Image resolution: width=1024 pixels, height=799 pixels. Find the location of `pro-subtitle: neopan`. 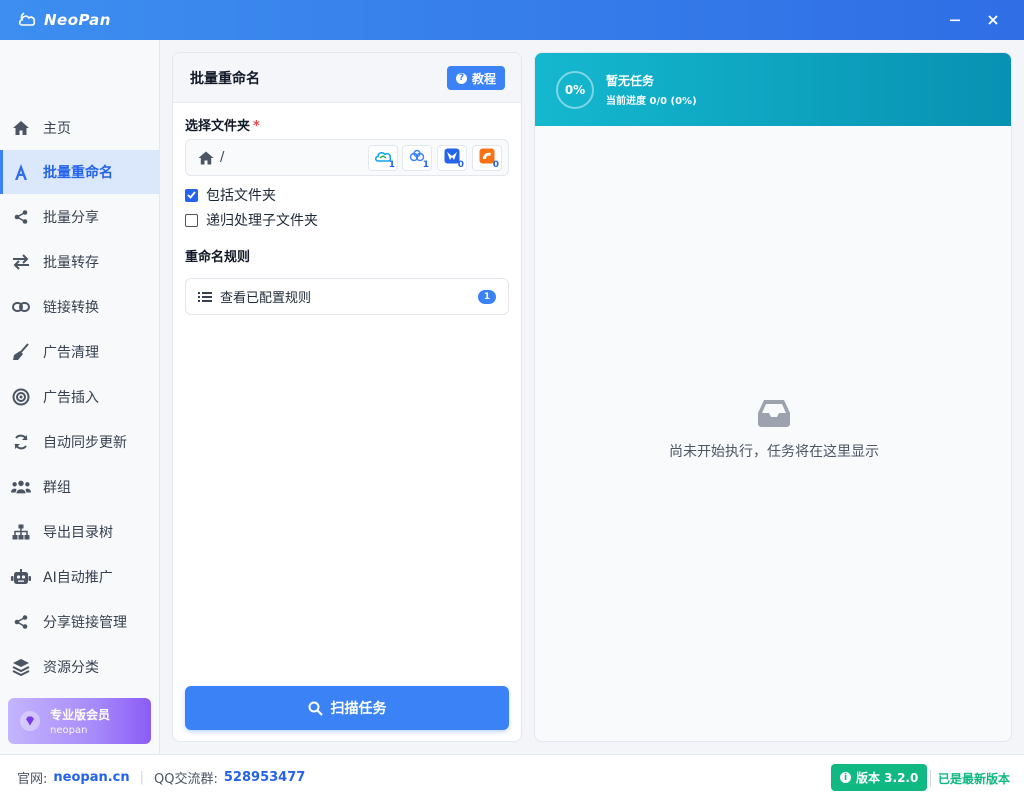

pro-subtitle: neopan is located at coordinates (69, 730).